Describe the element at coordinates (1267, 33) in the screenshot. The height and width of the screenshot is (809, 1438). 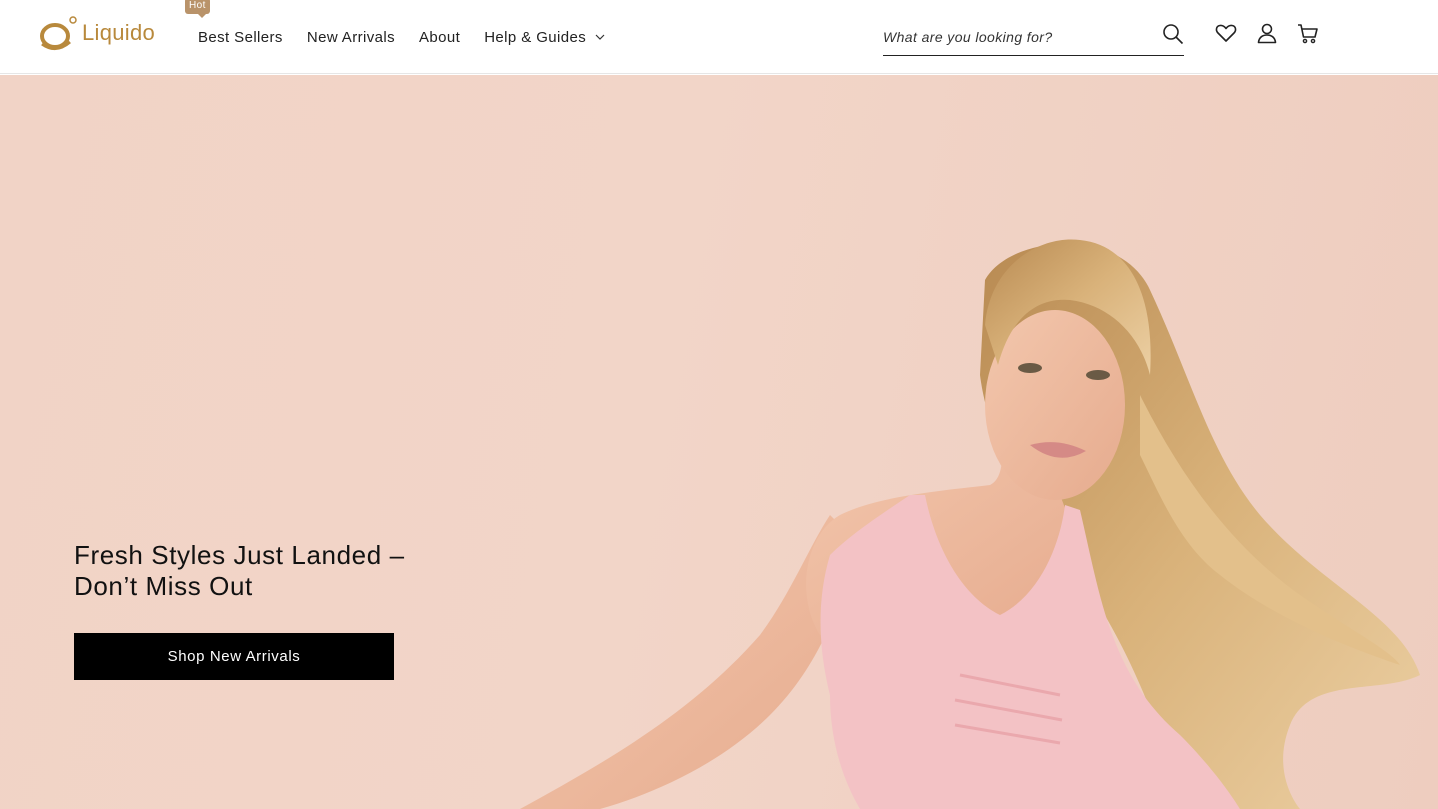
I see `account-user-icon` at that location.